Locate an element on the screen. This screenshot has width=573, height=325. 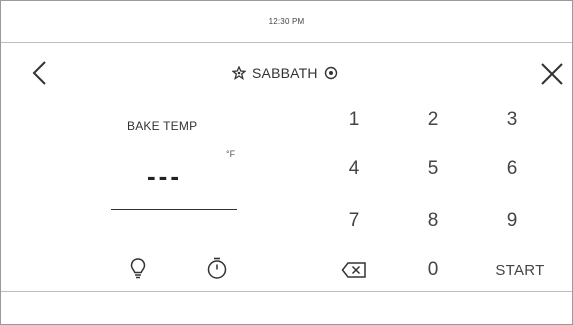
bake-temp-panel: BAKE TEMP °F --- is located at coordinates (174, 198).